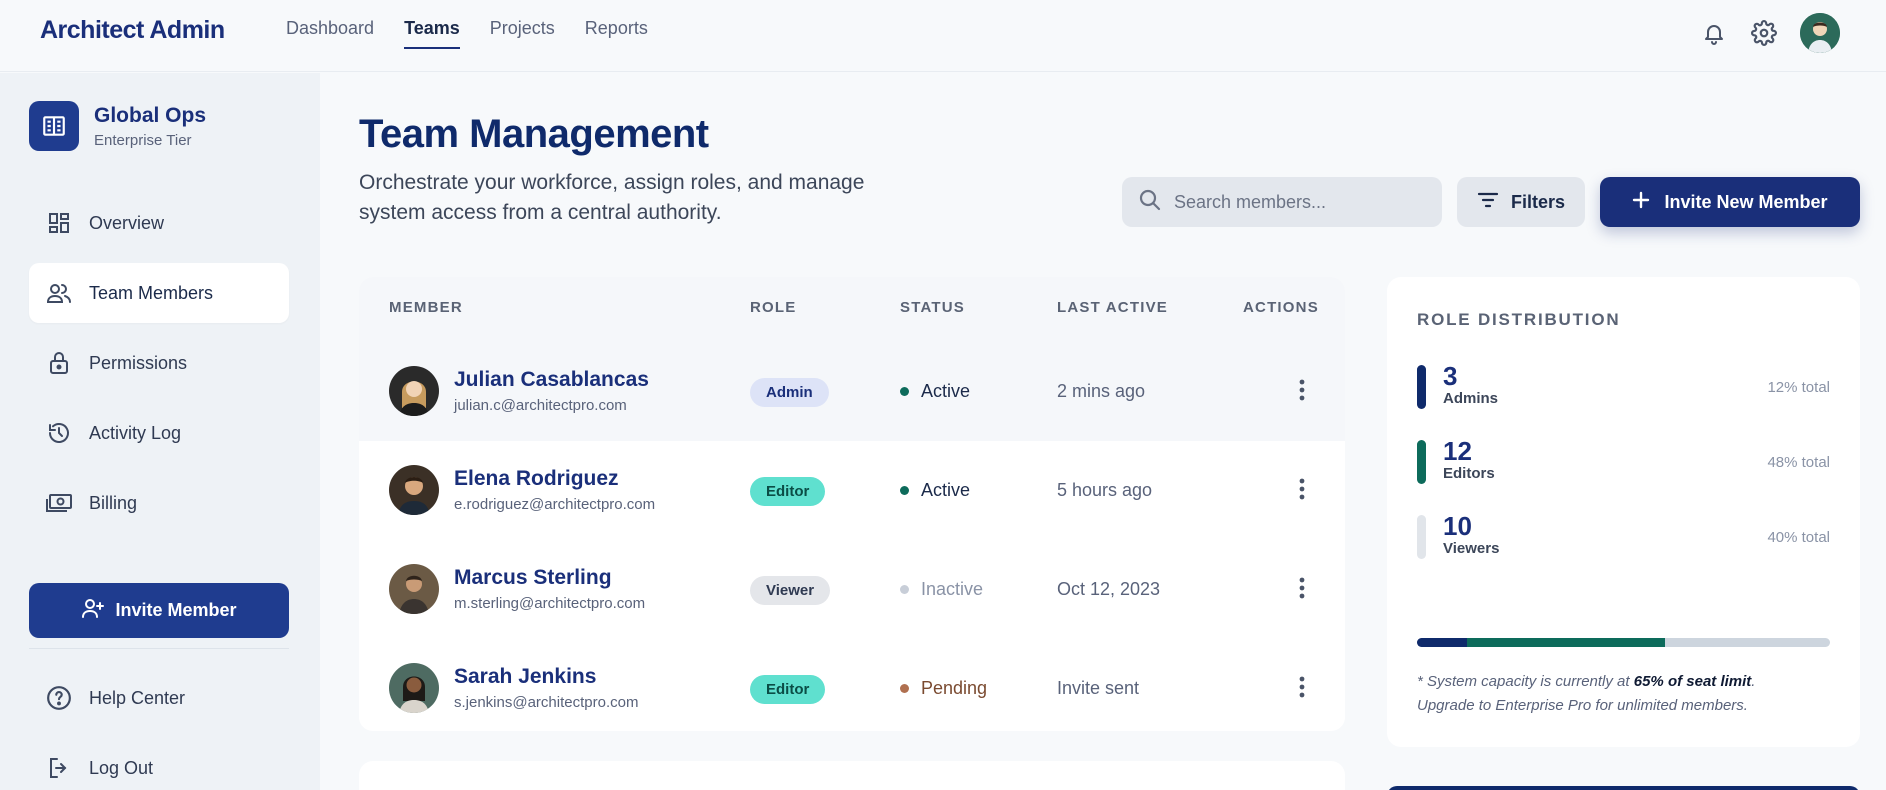 The width and height of the screenshot is (1886, 790). I want to click on promo-card, so click(1623, 788).